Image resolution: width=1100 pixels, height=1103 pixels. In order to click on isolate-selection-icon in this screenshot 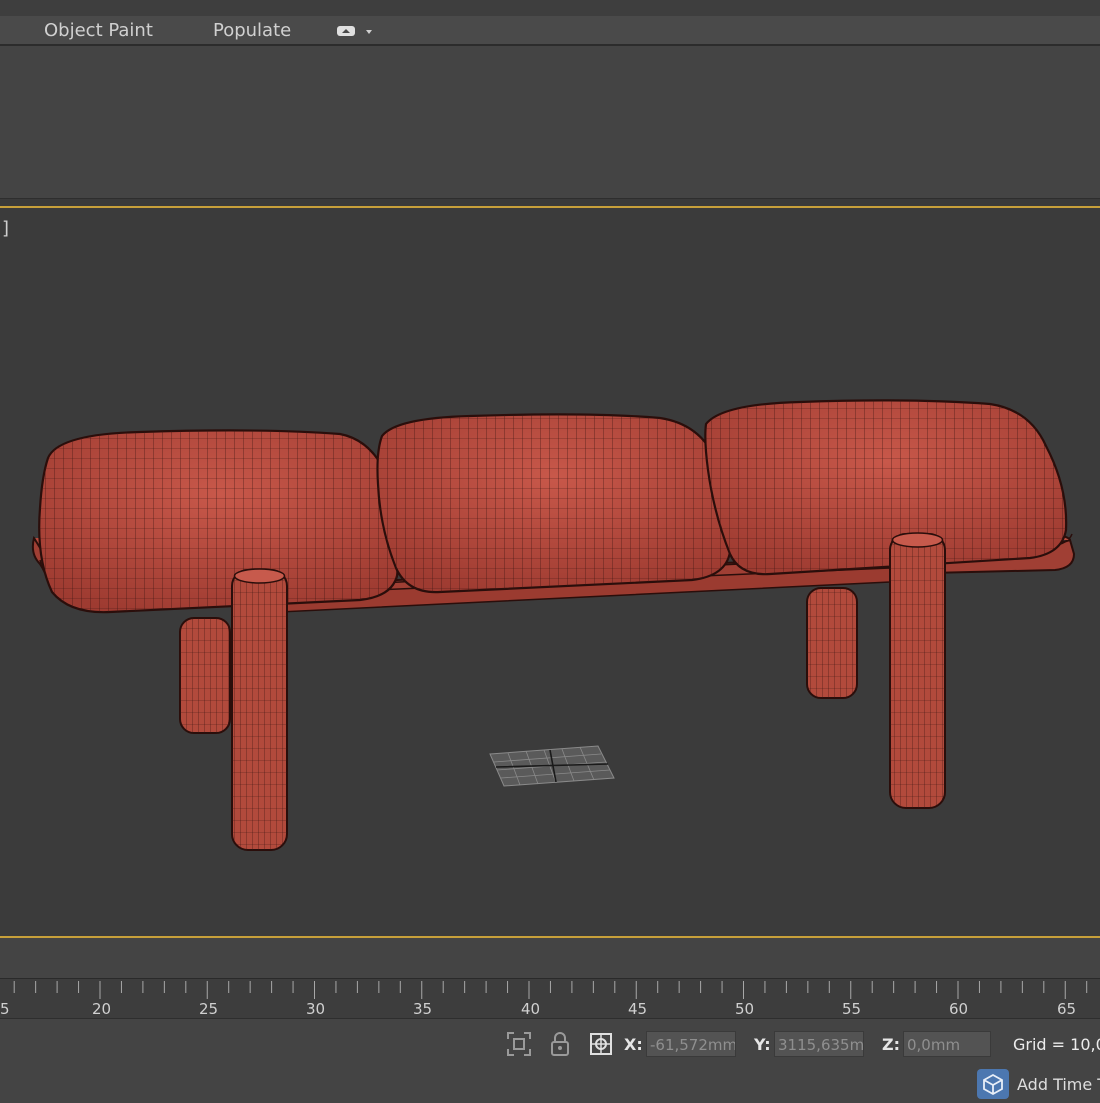, I will do `click(519, 1044)`.